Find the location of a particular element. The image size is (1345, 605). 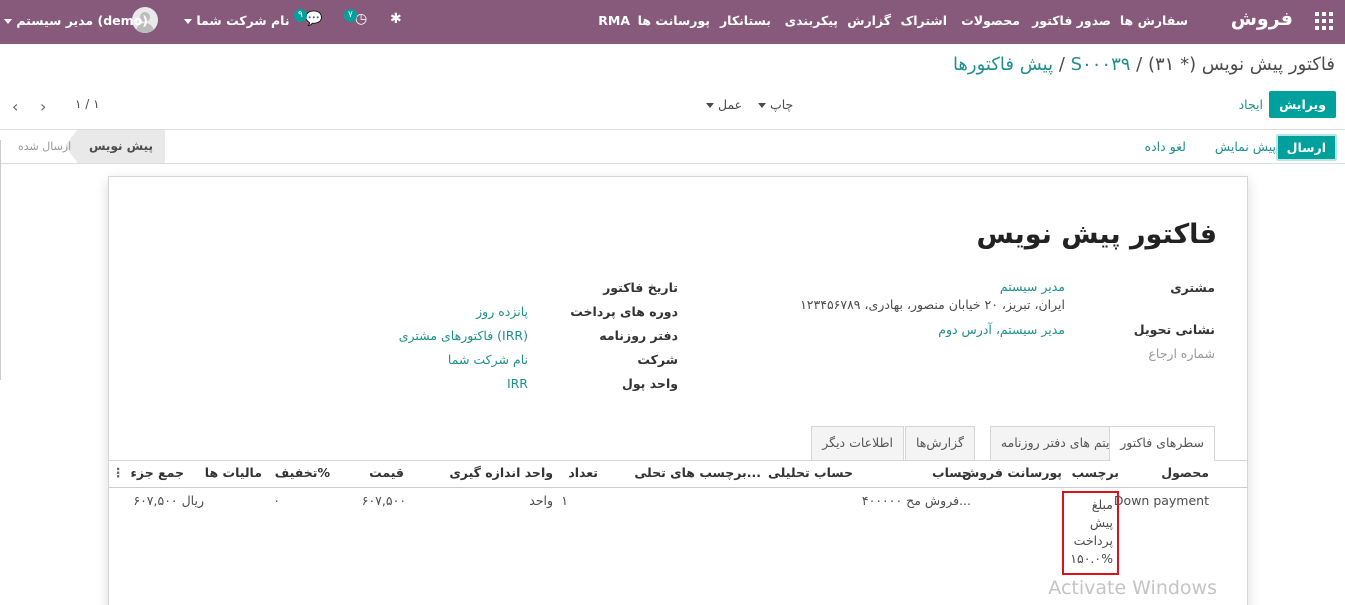

column-header-price: قیمت is located at coordinates (386, 472).